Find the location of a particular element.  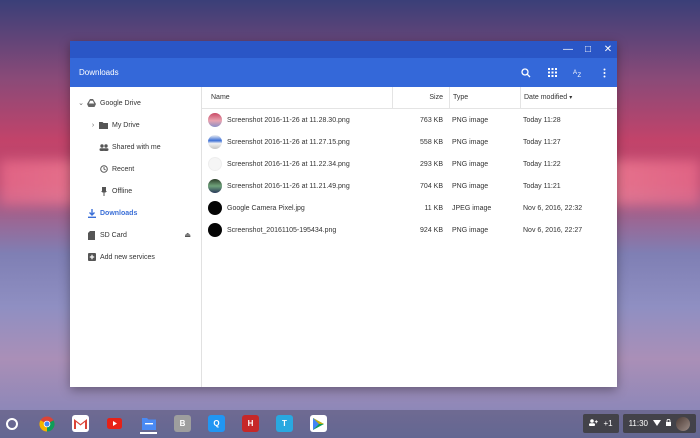

sidebar-item-sd-card: SD Card ⏏ is located at coordinates (135, 235).